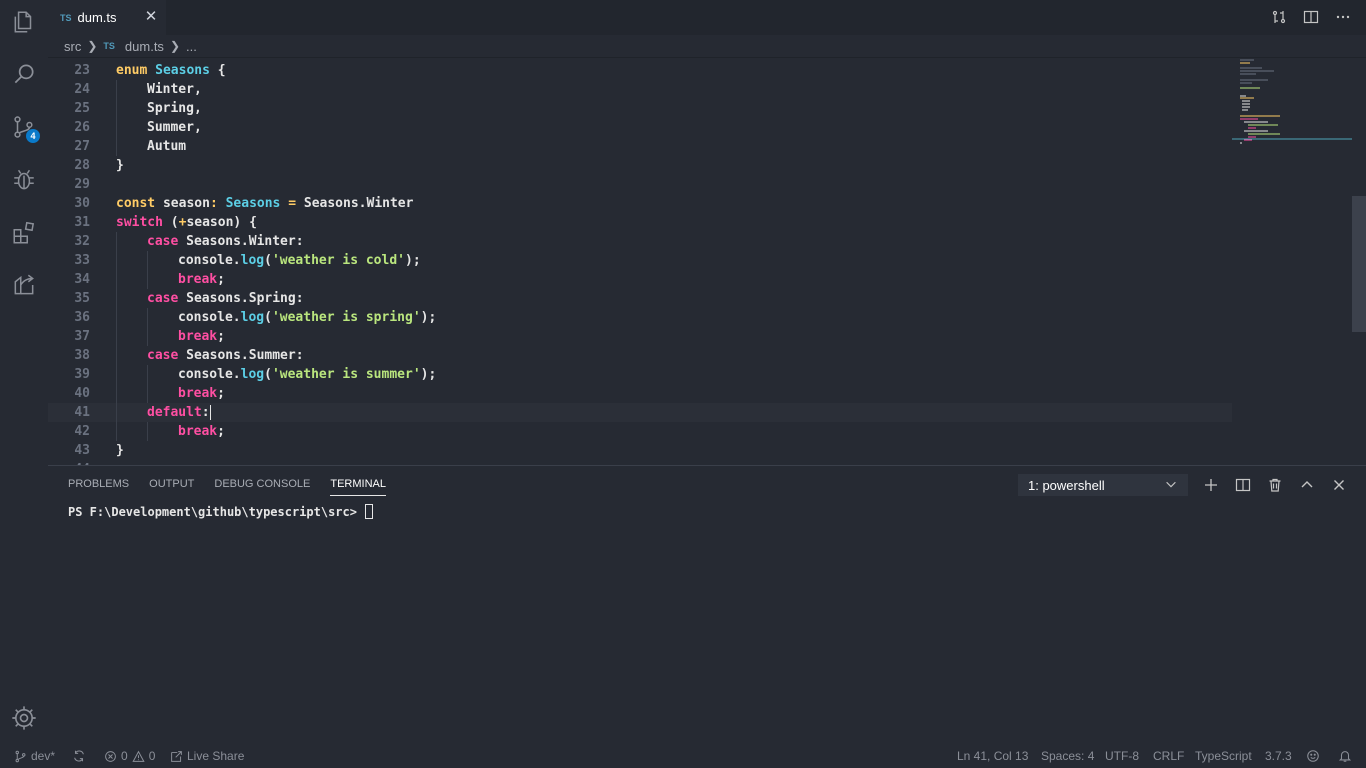  Describe the element at coordinates (1168, 756) in the screenshot. I see `line-ending: CRLF` at that location.